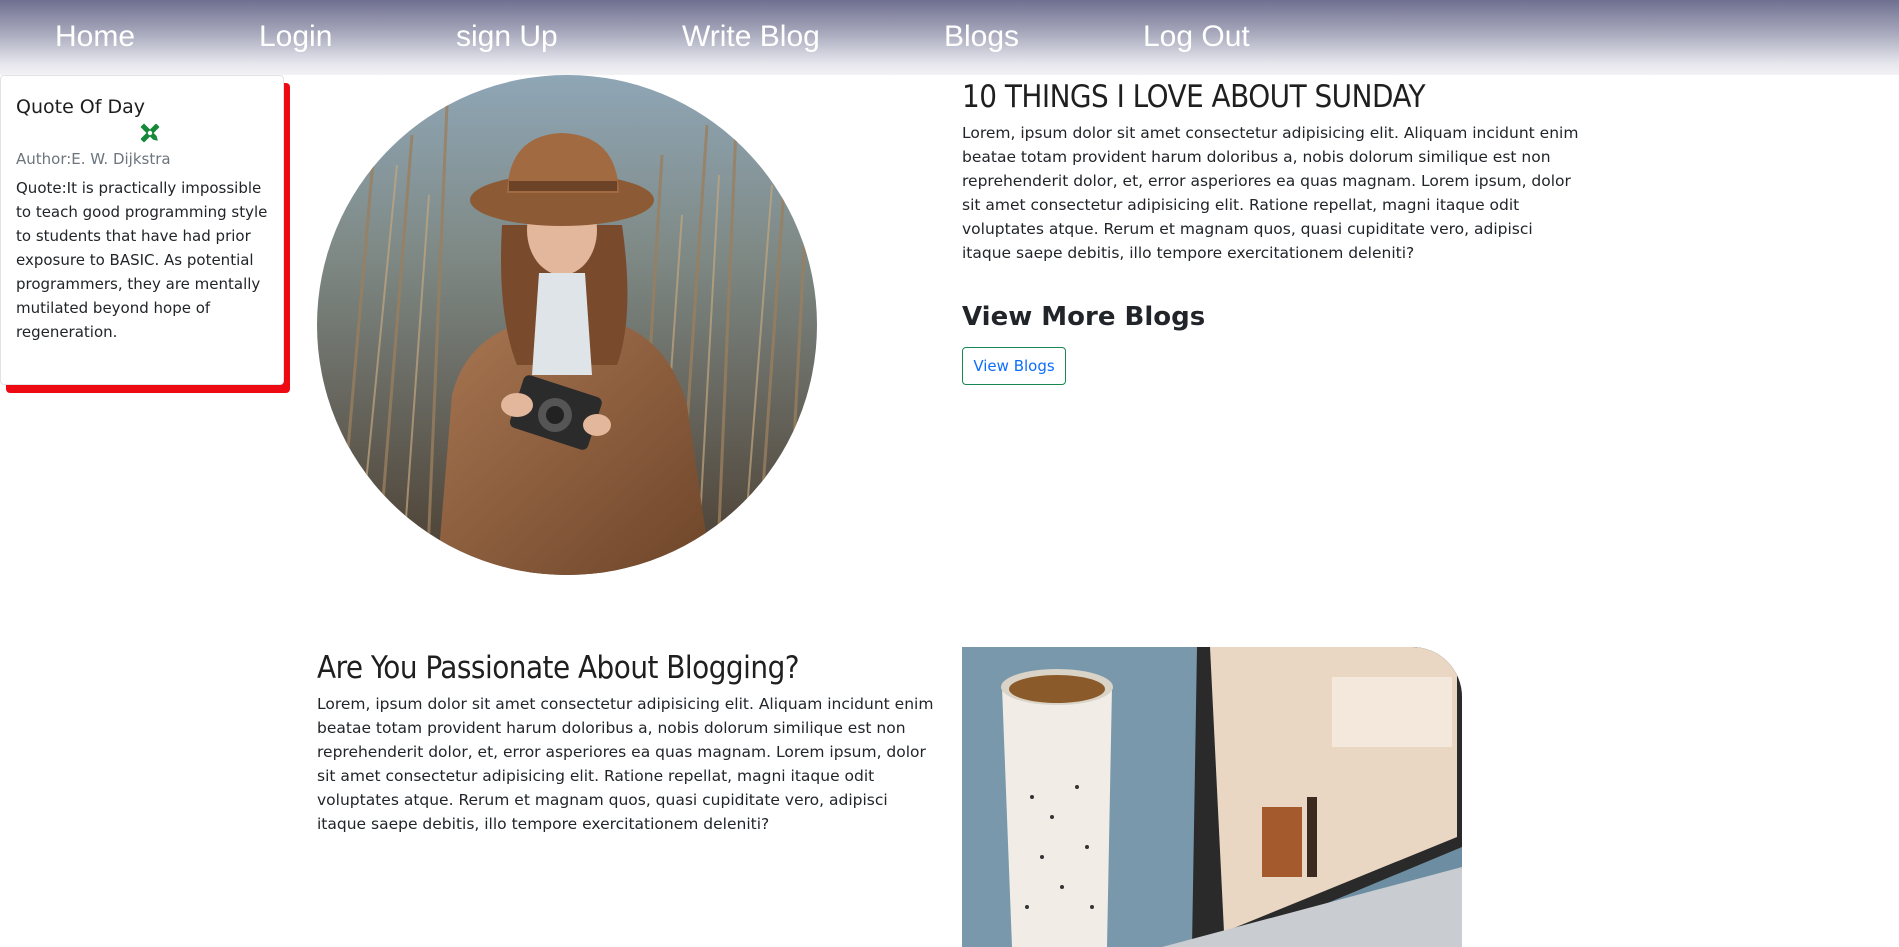 The width and height of the screenshot is (1899, 947). I want to click on quote-author: Author:E. W. Dijkstra, so click(93, 159).